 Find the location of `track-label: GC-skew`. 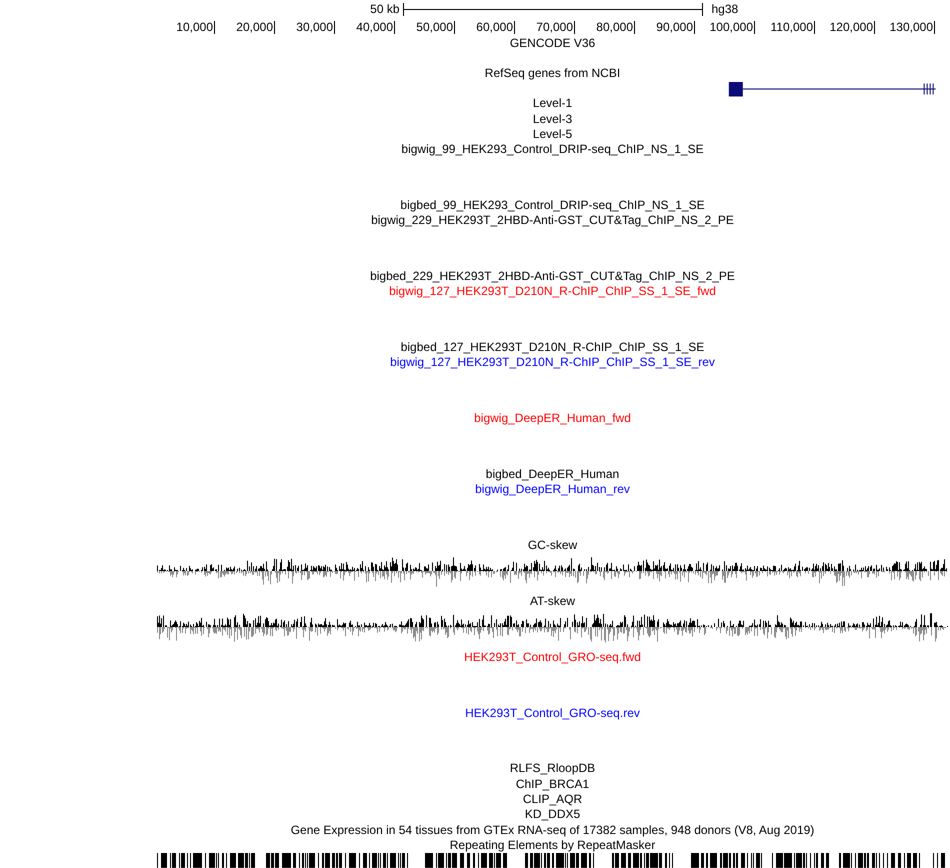

track-label: GC-skew is located at coordinates (553, 546).